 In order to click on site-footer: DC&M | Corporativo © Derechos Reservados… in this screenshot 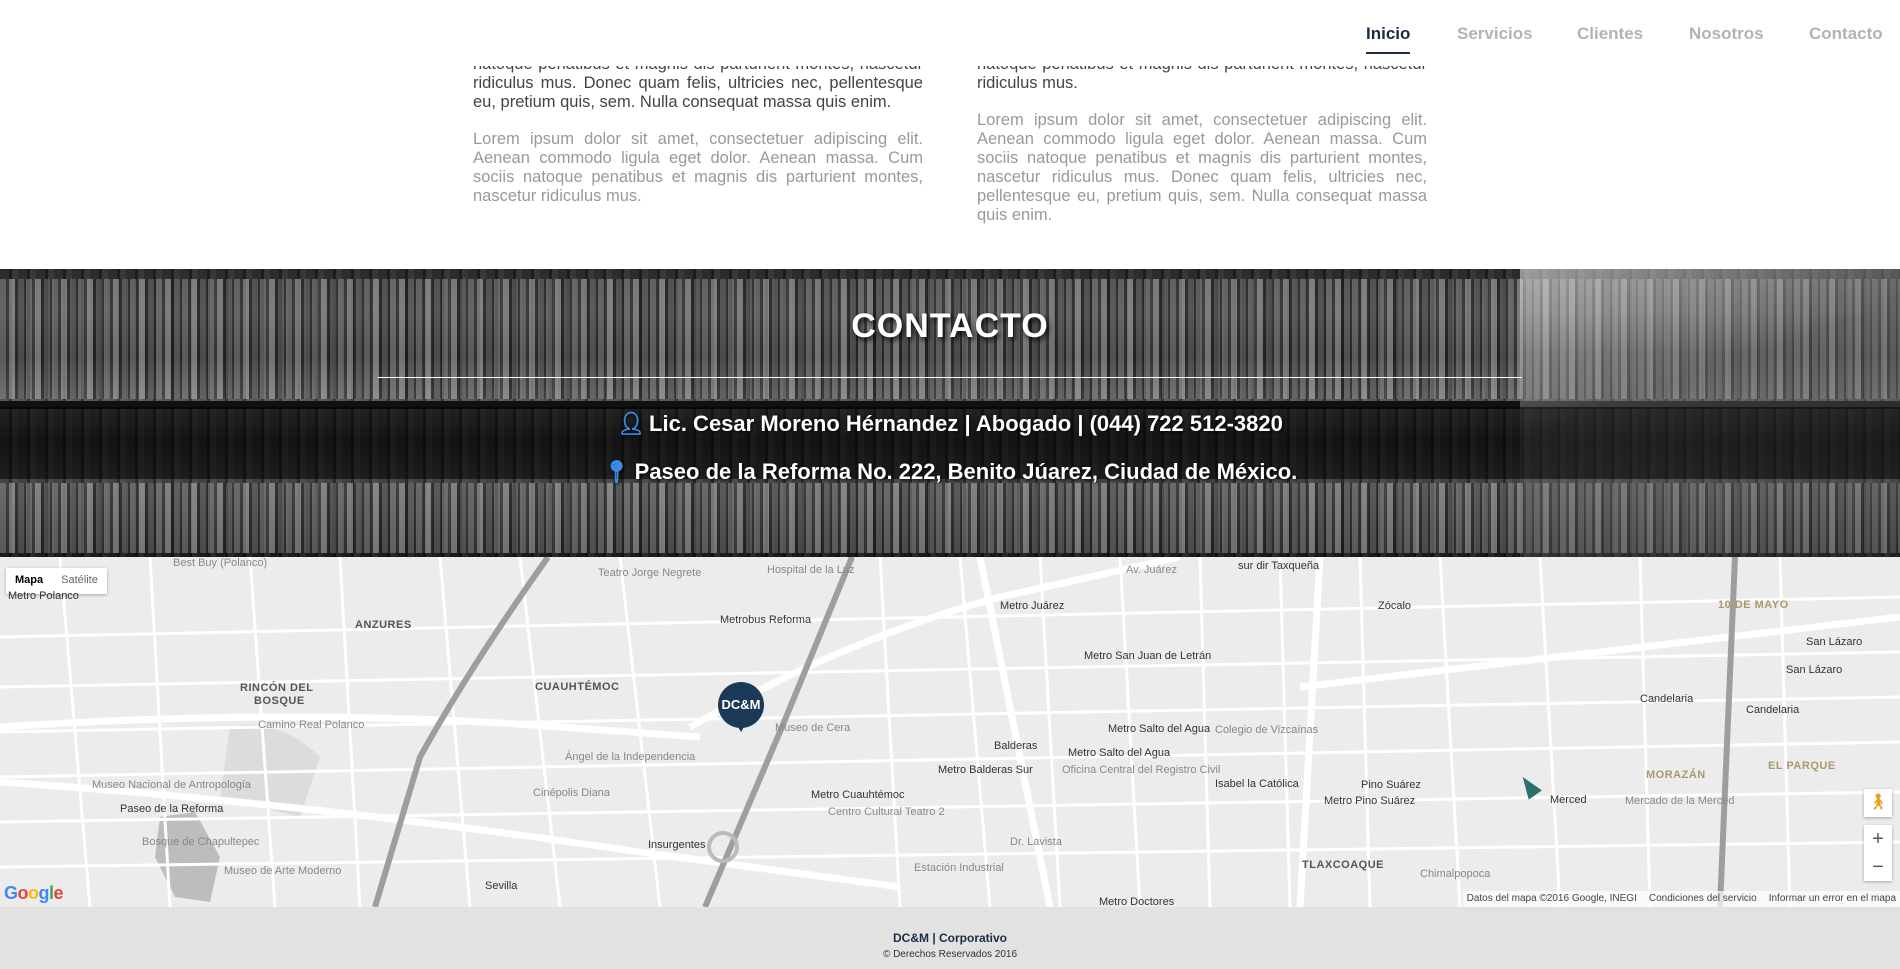, I will do `click(950, 938)`.